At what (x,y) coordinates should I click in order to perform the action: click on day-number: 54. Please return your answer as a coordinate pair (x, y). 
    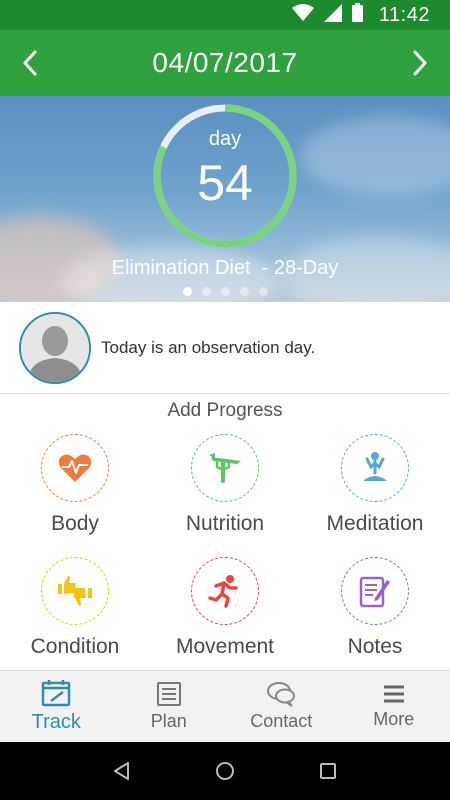
    Looking at the image, I should click on (225, 183).